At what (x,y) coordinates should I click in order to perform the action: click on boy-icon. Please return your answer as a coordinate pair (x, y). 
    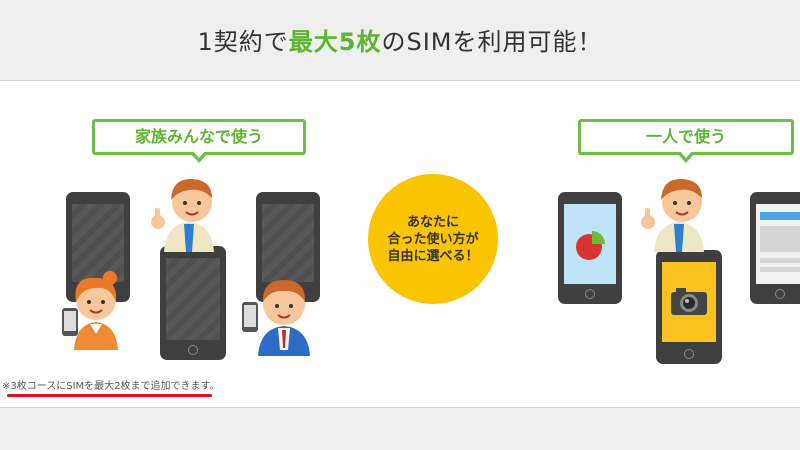
    Looking at the image, I should click on (276, 318).